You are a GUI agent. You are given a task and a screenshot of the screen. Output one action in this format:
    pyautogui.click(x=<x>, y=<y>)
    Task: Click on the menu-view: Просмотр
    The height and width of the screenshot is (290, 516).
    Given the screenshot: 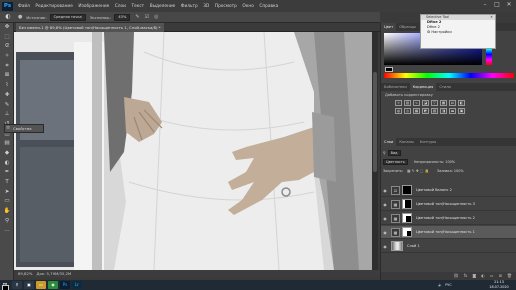 What is the action you would take?
    pyautogui.click(x=226, y=6)
    